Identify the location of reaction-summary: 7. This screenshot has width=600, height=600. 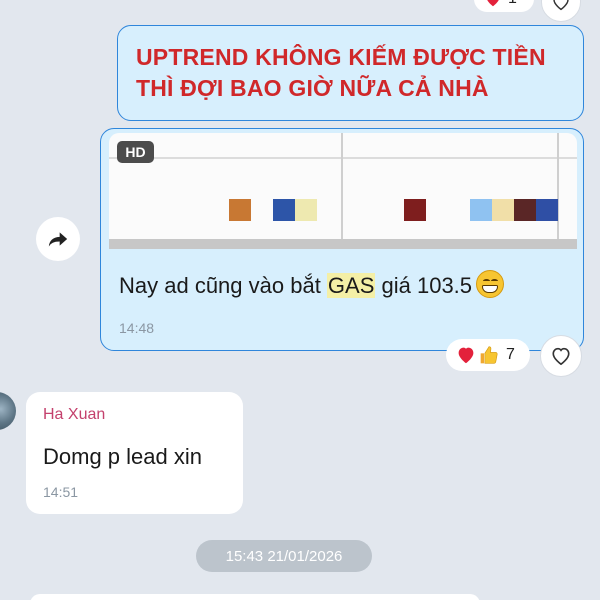
(488, 355).